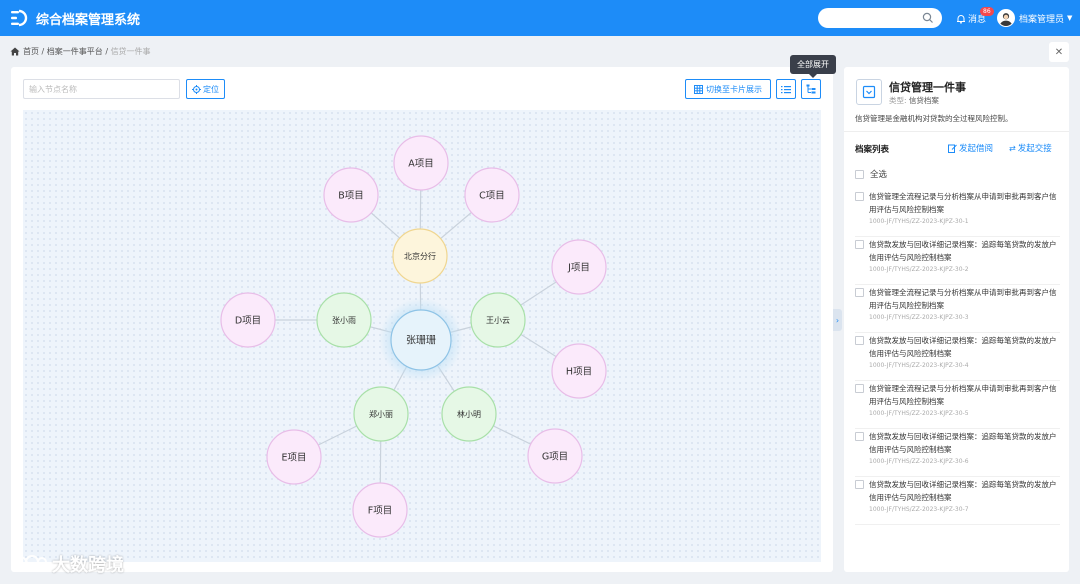 The image size is (1080, 584). I want to click on select-all-checkbox: 全选, so click(871, 174).